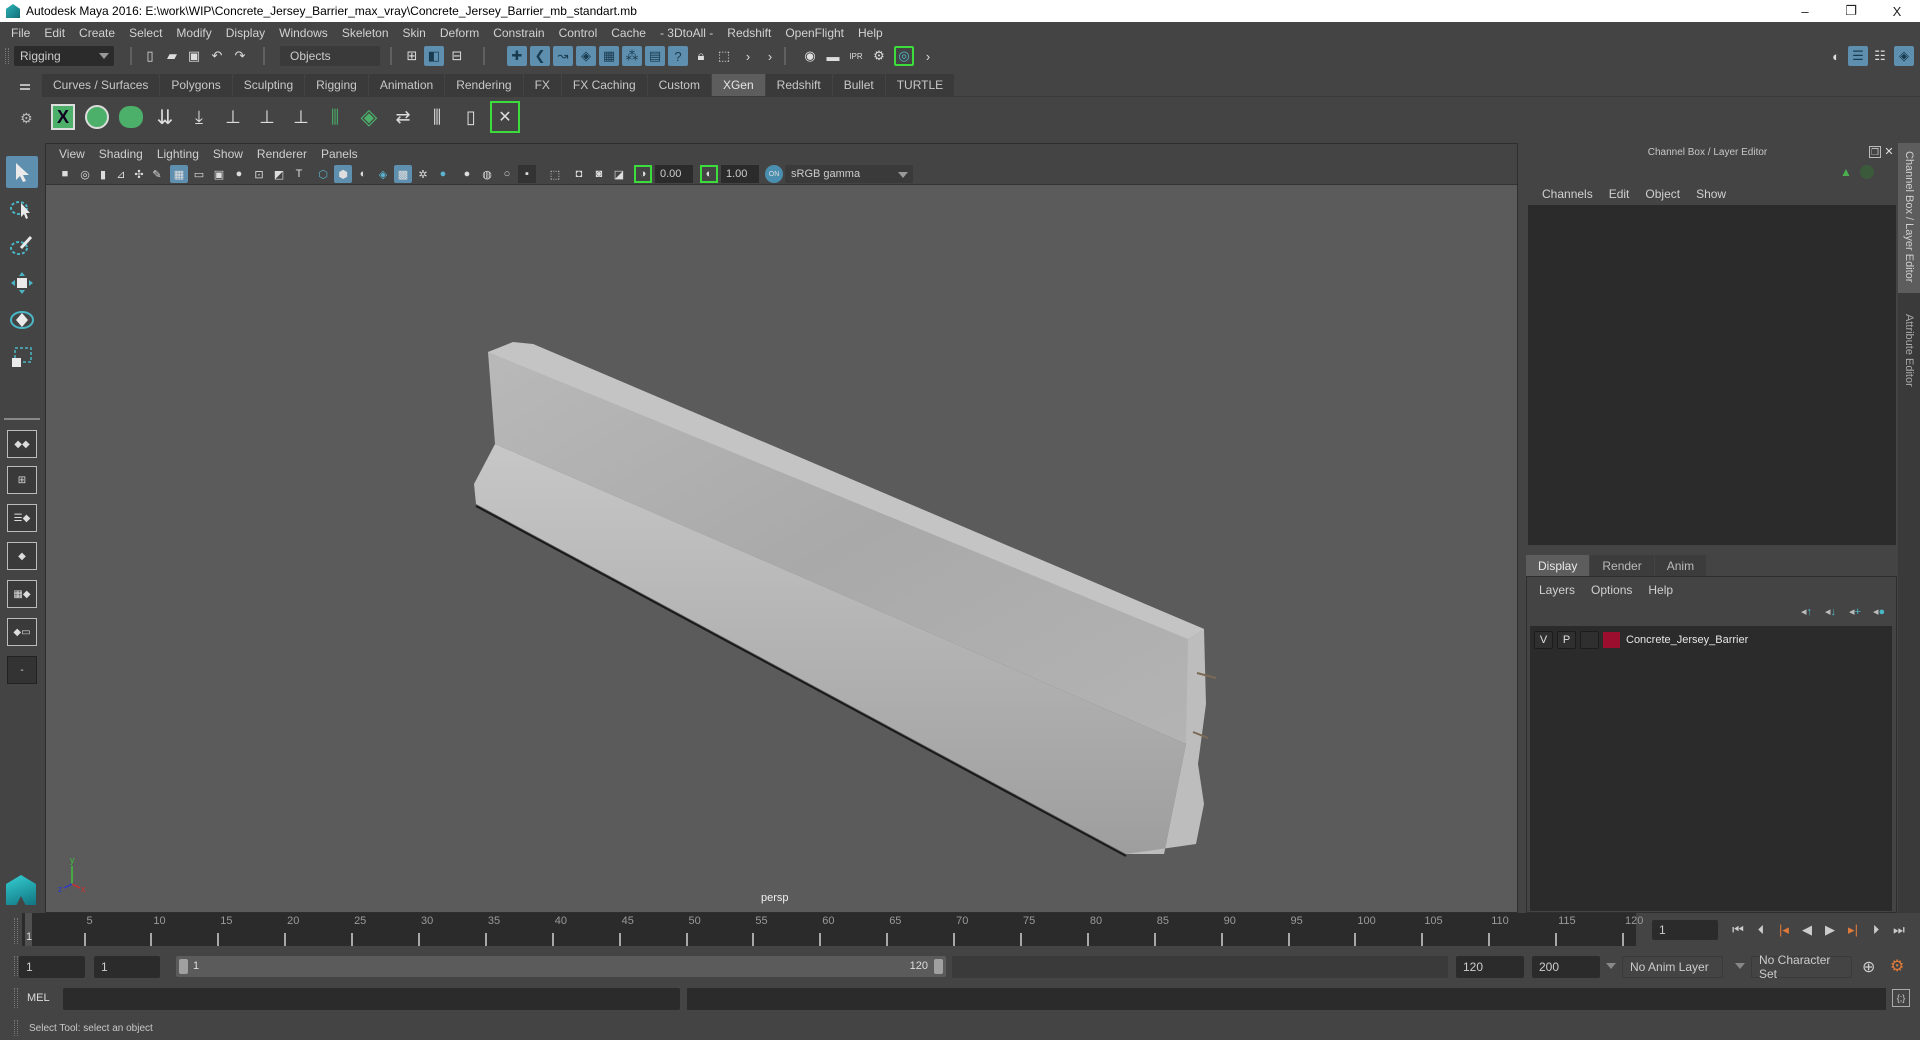 Image resolution: width=1920 pixels, height=1040 pixels. What do you see at coordinates (1611, 640) in the screenshot?
I see `layer-color-swatch` at bounding box center [1611, 640].